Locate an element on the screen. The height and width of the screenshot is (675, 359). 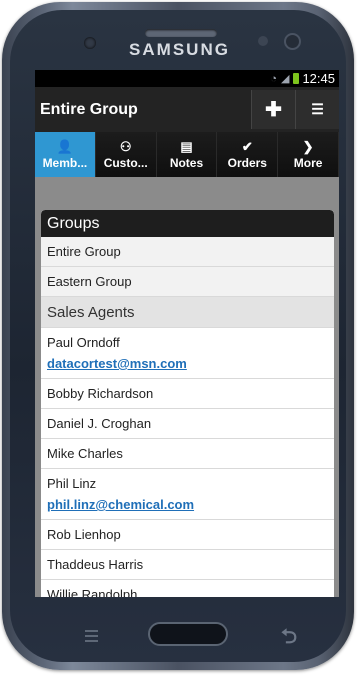
group-item-eastern: Eastern Group is located at coordinates (187, 282).